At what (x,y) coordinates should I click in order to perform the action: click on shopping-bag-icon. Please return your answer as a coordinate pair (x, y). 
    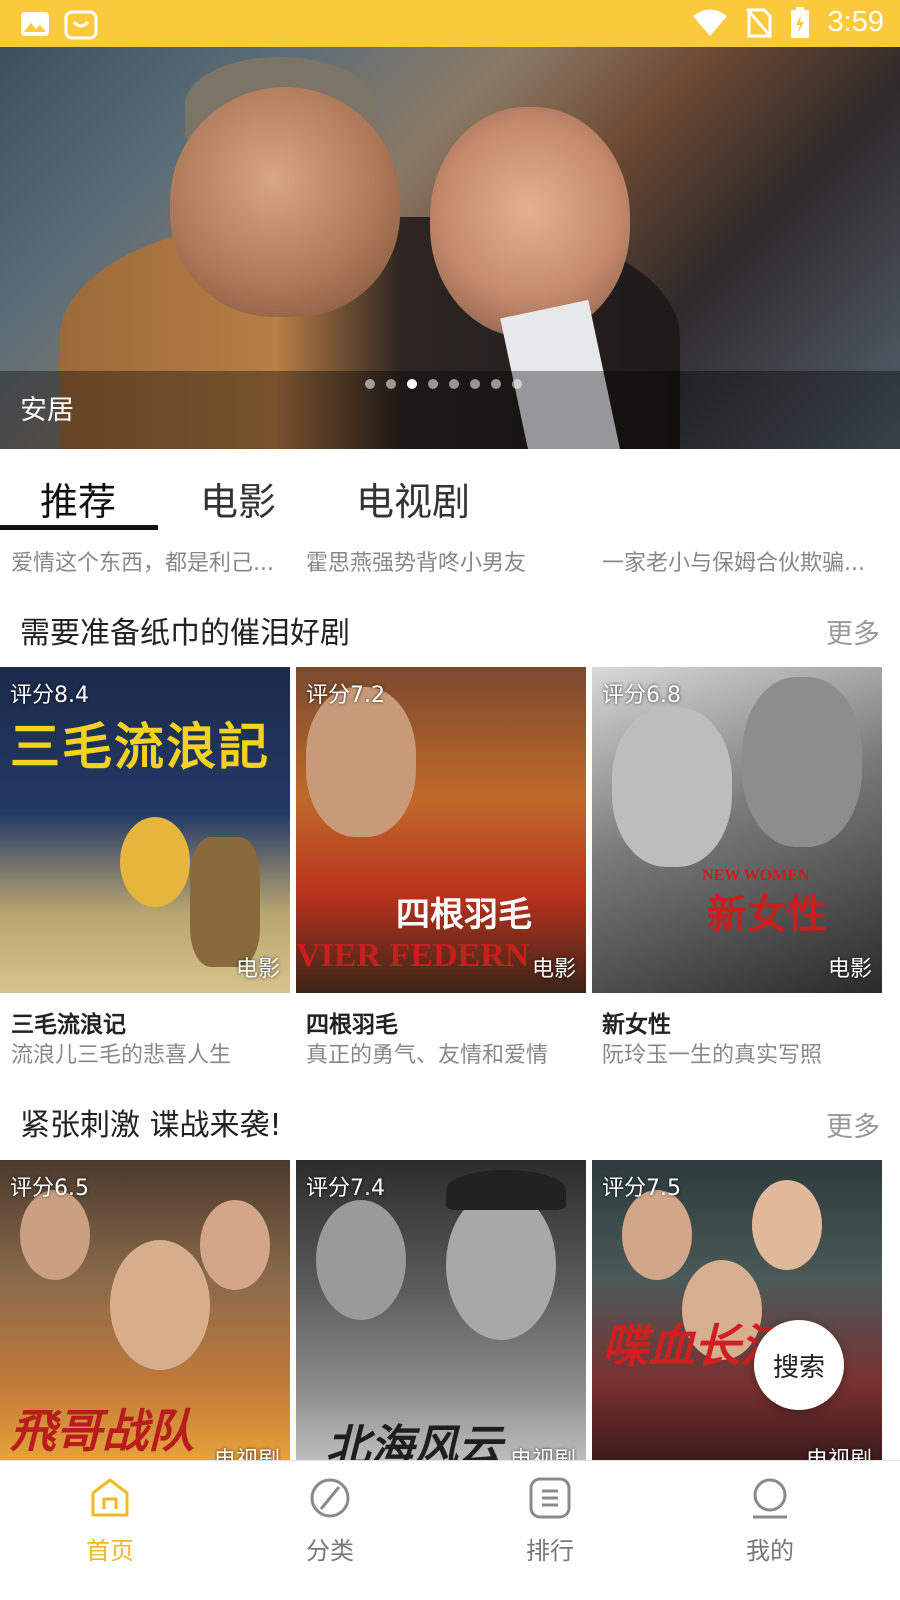
    Looking at the image, I should click on (81, 25).